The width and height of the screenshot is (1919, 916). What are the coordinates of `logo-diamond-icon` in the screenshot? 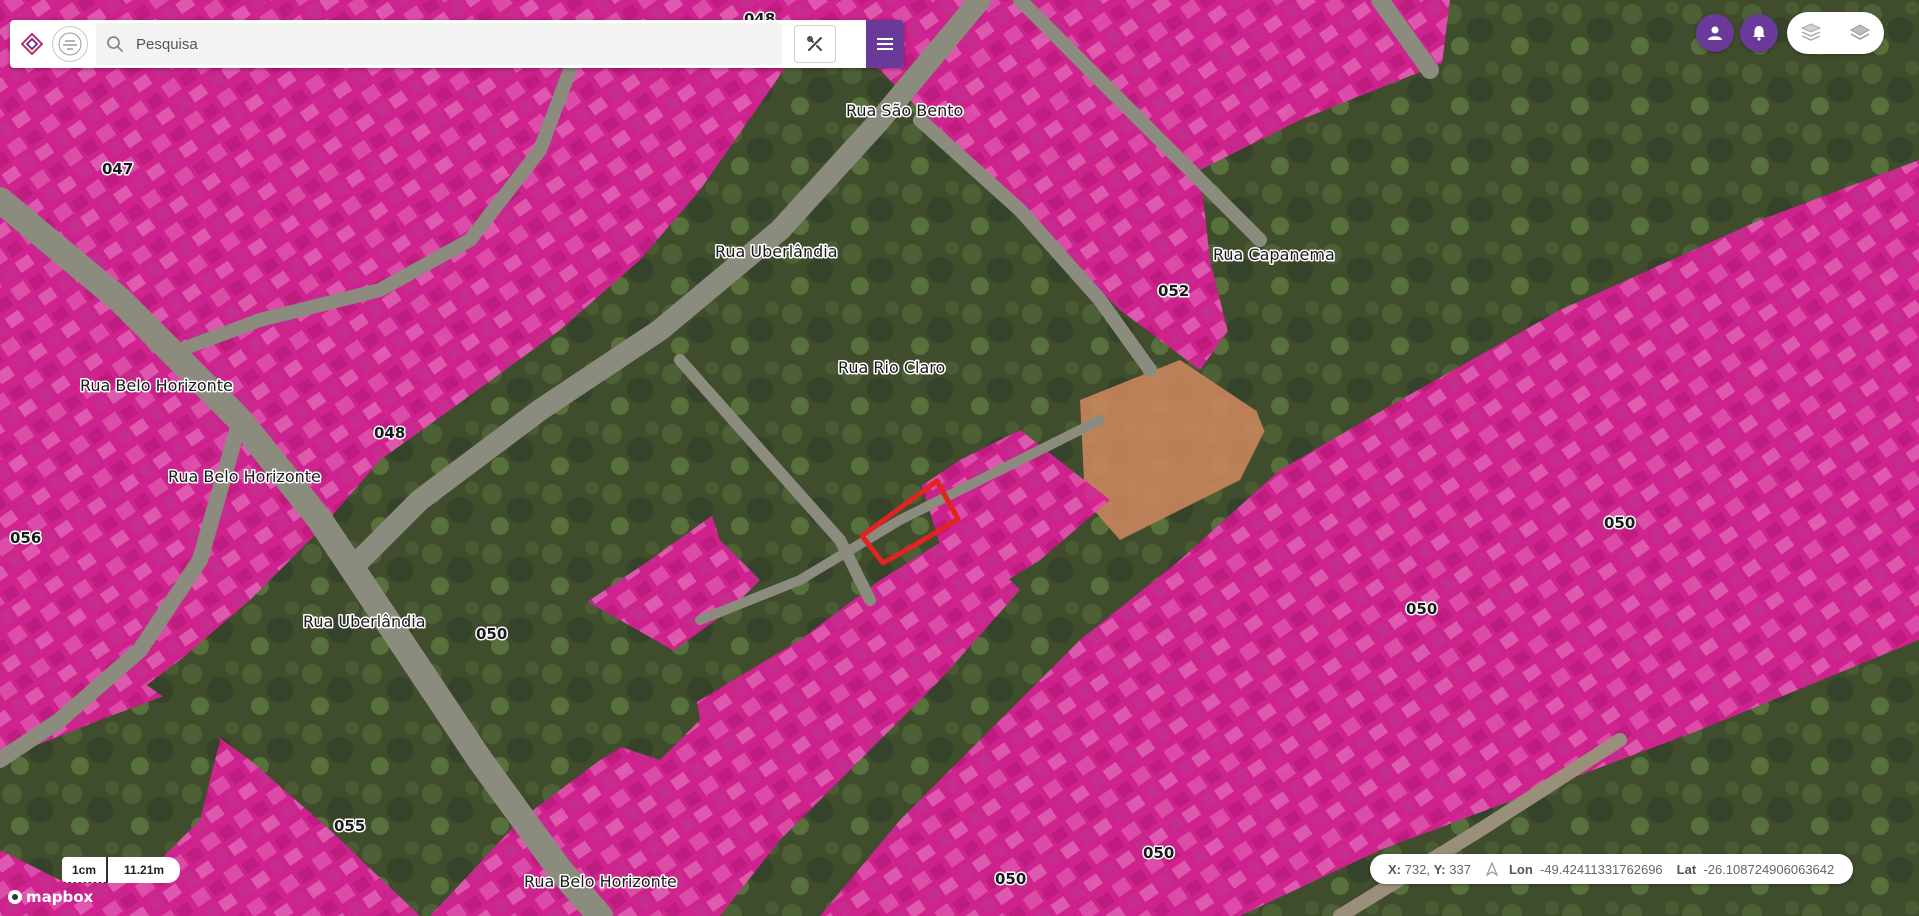 It's located at (32, 44).